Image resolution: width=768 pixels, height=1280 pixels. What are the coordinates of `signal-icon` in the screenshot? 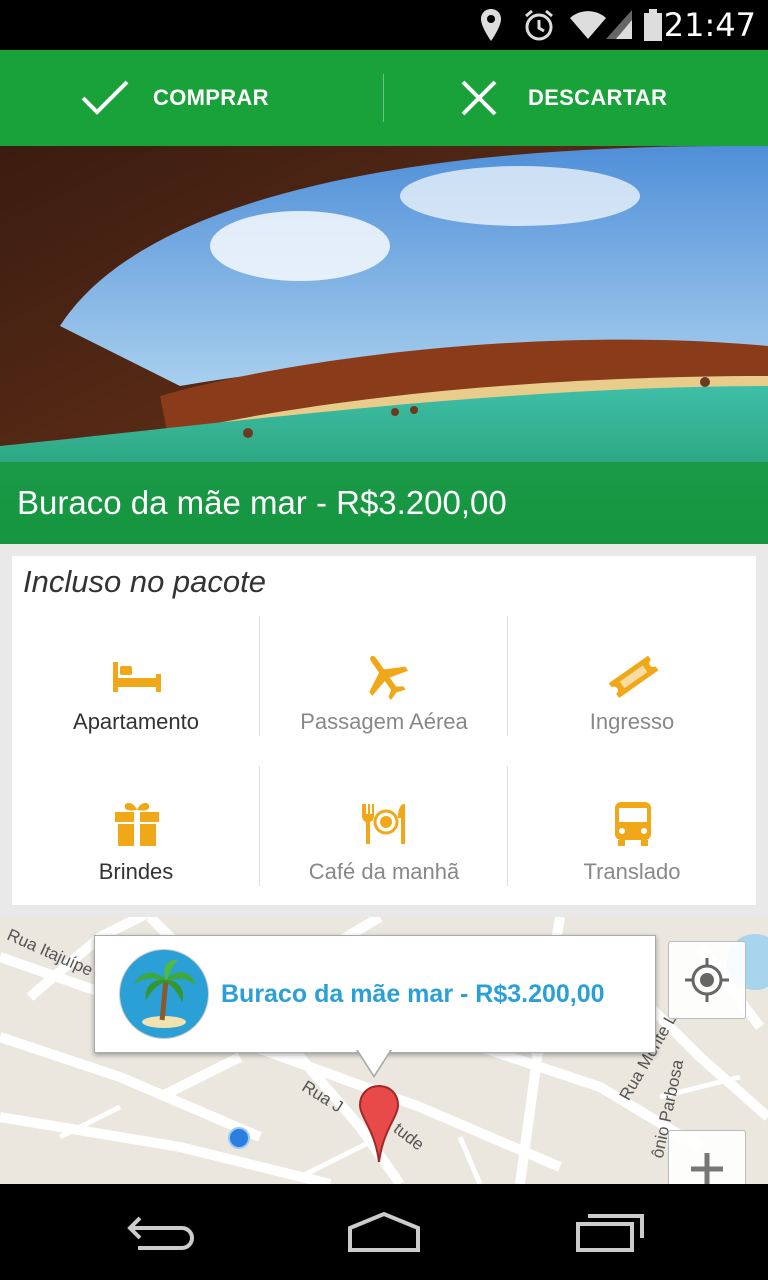 It's located at (619, 24).